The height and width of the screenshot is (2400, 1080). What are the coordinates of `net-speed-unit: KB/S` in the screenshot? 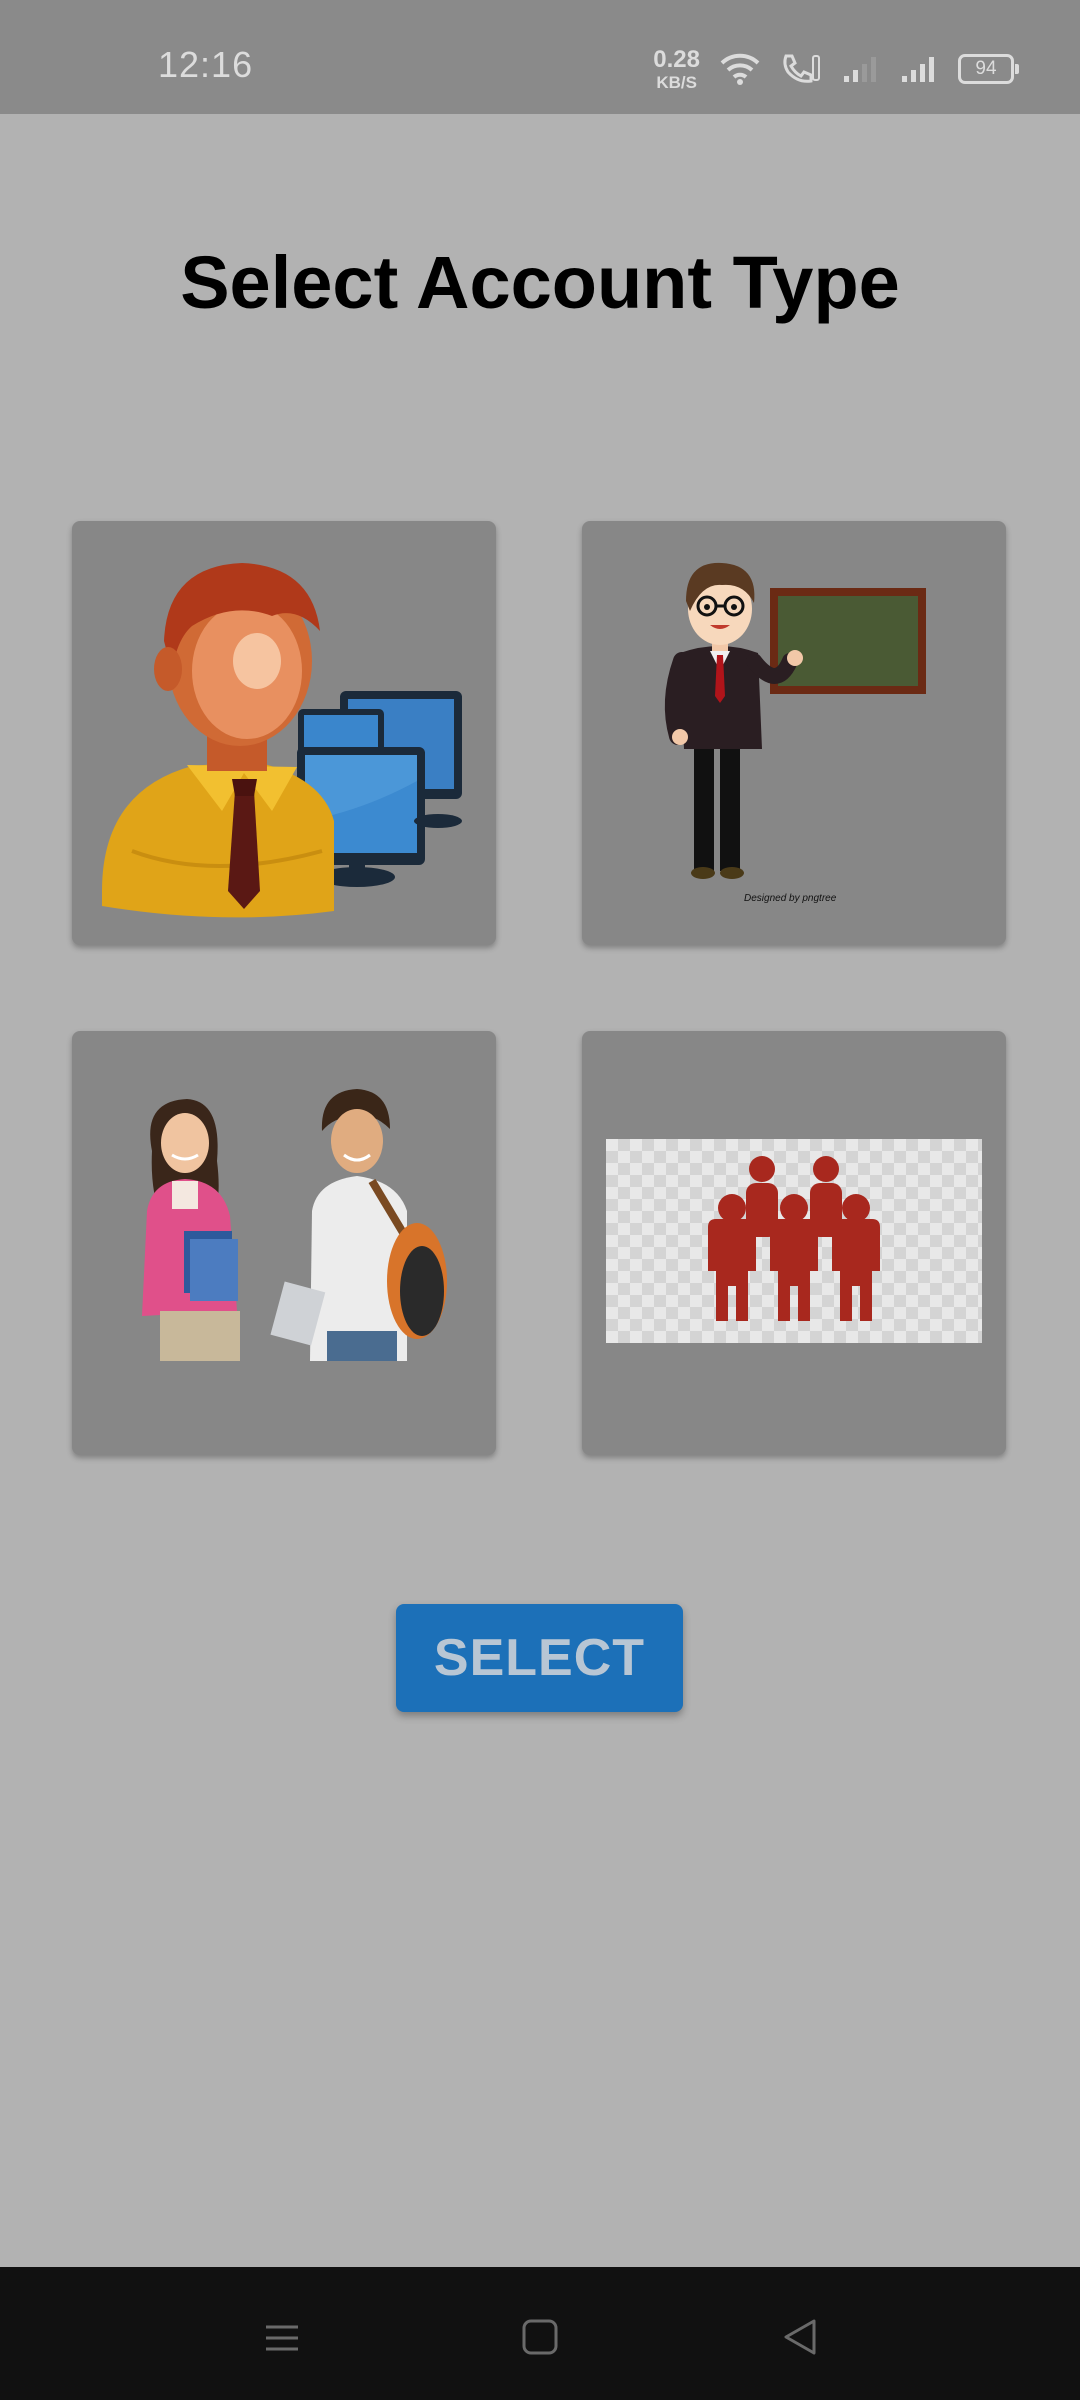 It's located at (676, 82).